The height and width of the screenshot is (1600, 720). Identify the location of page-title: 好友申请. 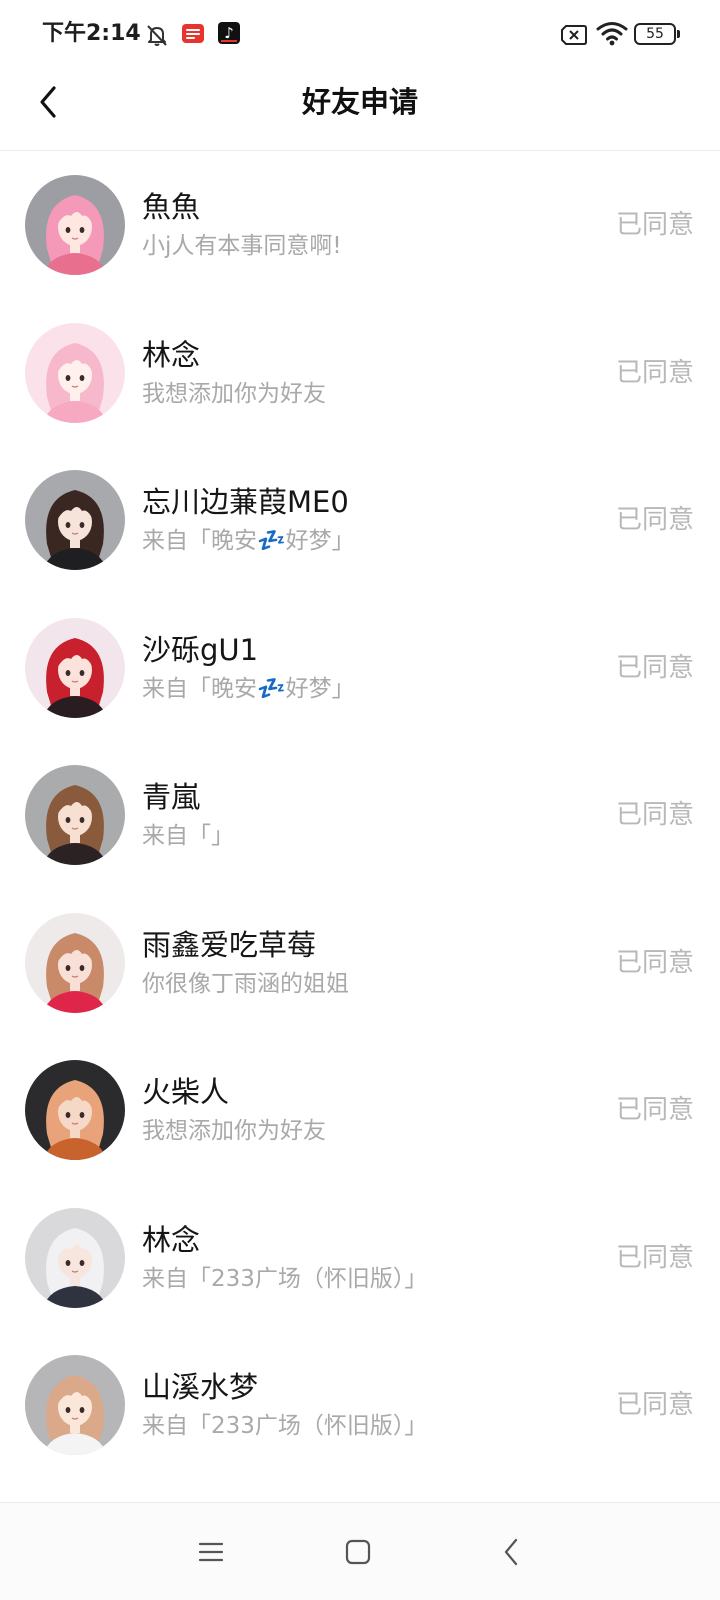
(359, 102).